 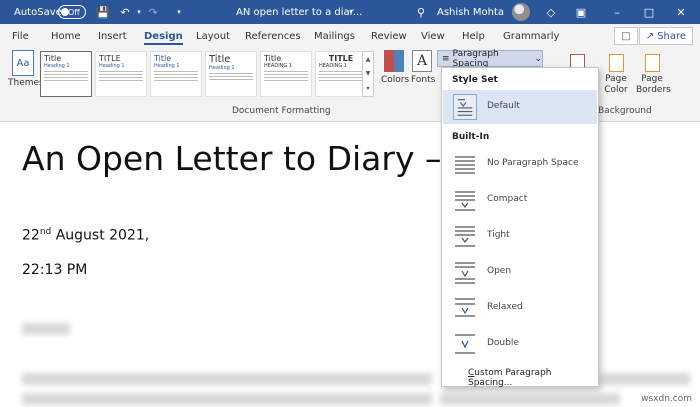 What do you see at coordinates (465, 107) in the screenshot?
I see `spacing-default-icon` at bounding box center [465, 107].